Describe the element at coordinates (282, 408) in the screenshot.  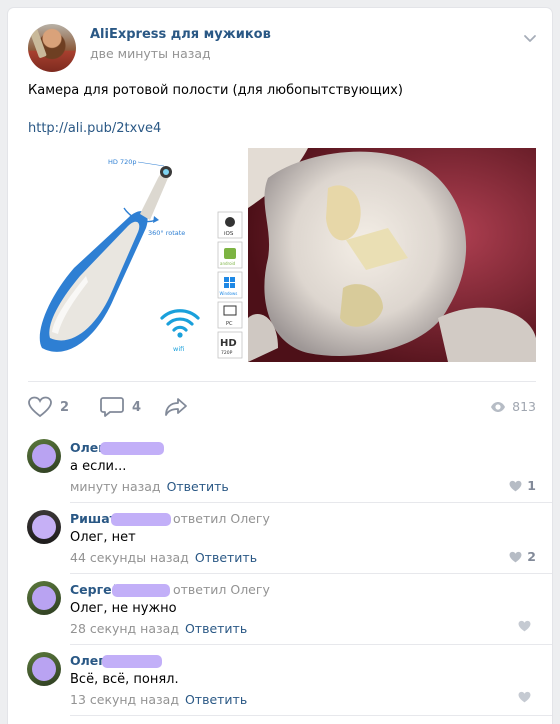
I see `post-actions: 2 4 813` at that location.